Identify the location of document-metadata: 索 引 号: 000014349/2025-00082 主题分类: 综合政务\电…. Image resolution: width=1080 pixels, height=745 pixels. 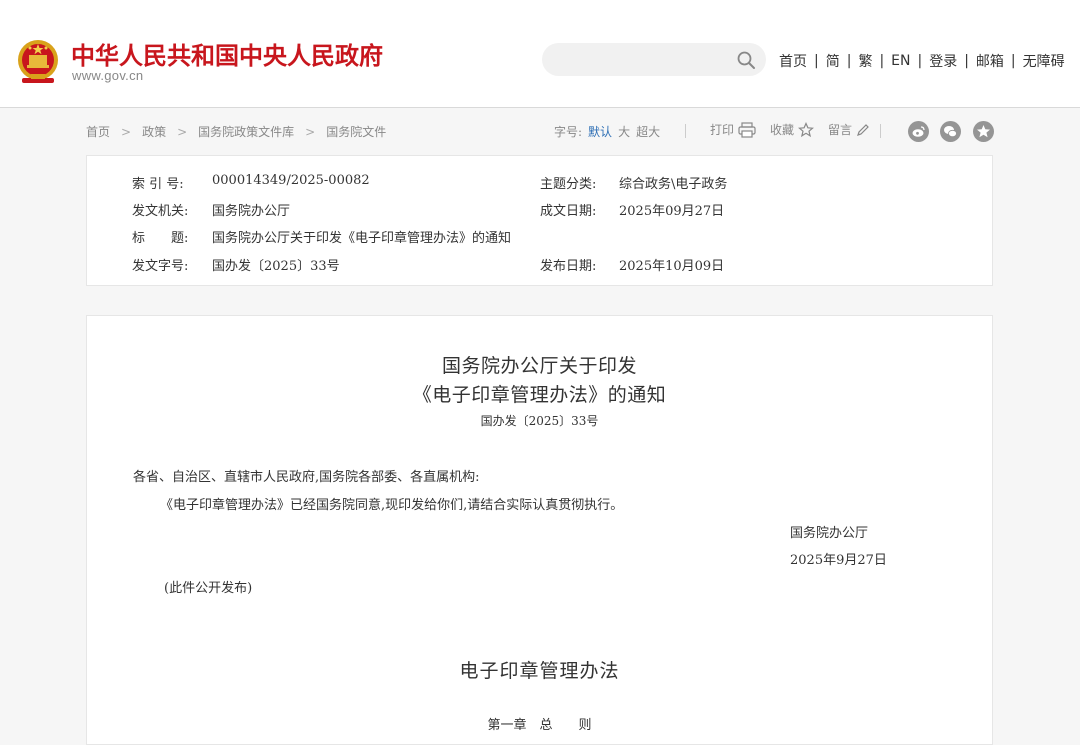
(539, 220).